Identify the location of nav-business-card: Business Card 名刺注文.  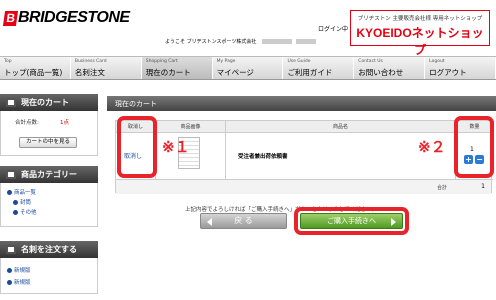
(106, 68).